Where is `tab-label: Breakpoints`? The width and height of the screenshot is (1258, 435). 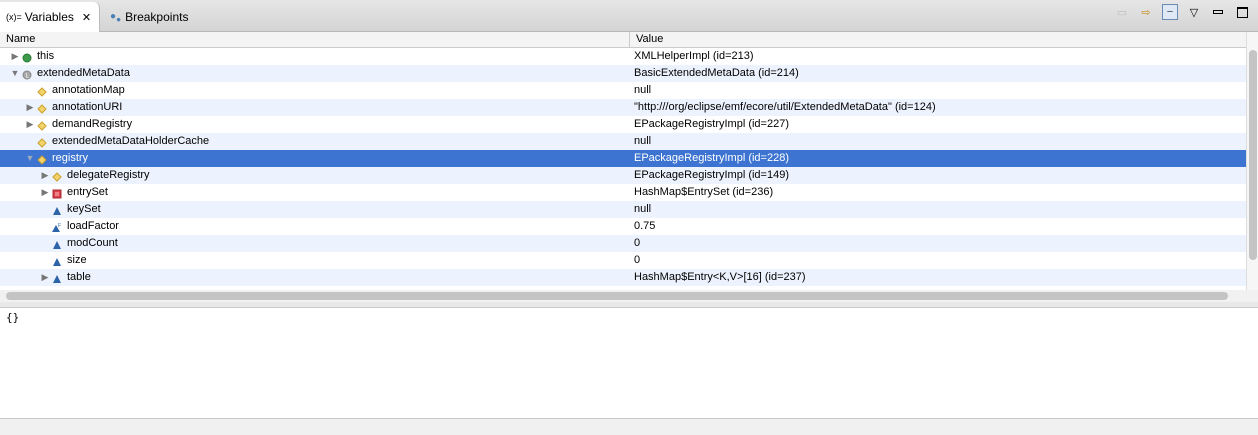
tab-label: Breakpoints is located at coordinates (157, 17).